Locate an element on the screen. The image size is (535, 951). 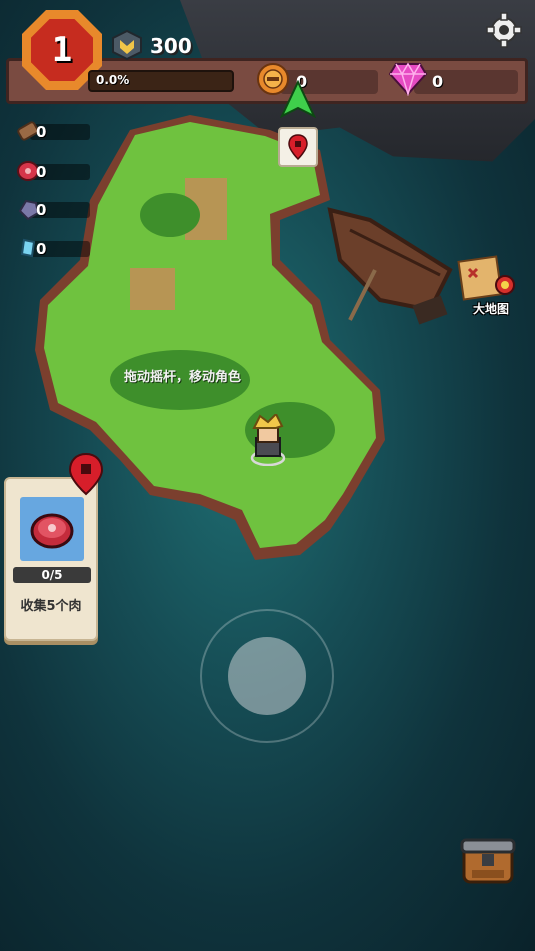
location-pin-icon is located at coordinates (298, 147).